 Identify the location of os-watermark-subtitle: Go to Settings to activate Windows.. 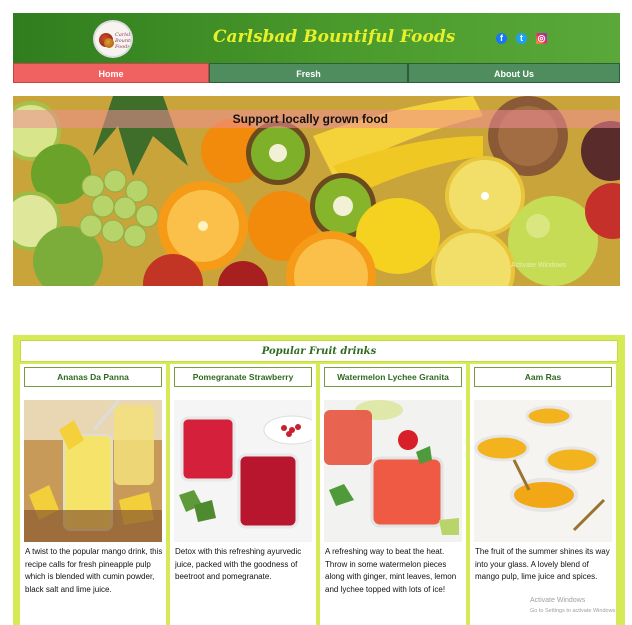
(573, 611).